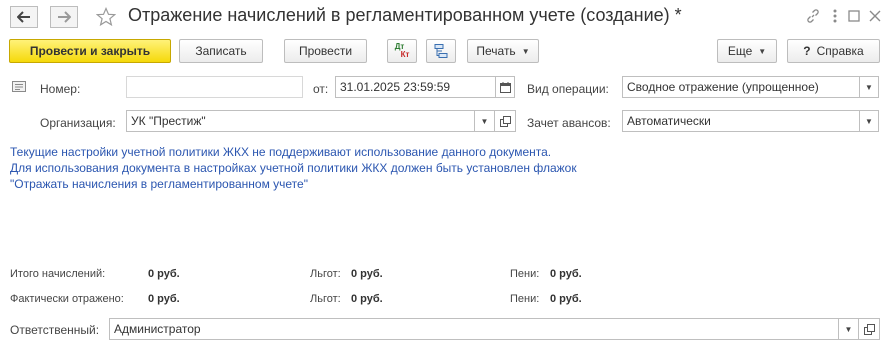 The height and width of the screenshot is (350, 893). I want to click on advance-offset-dropdown-button: ▼, so click(869, 121).